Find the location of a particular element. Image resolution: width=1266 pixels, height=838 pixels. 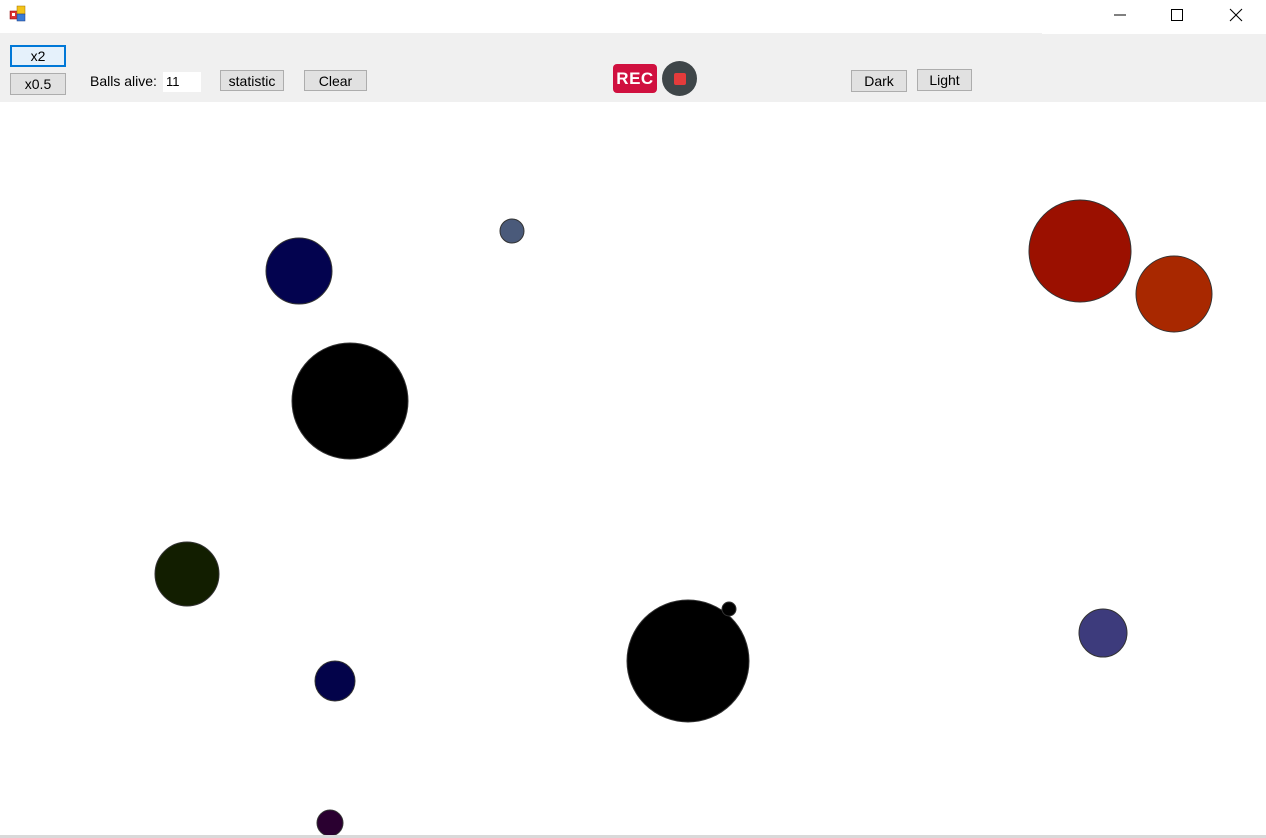

balls-alive-field is located at coordinates (182, 82).